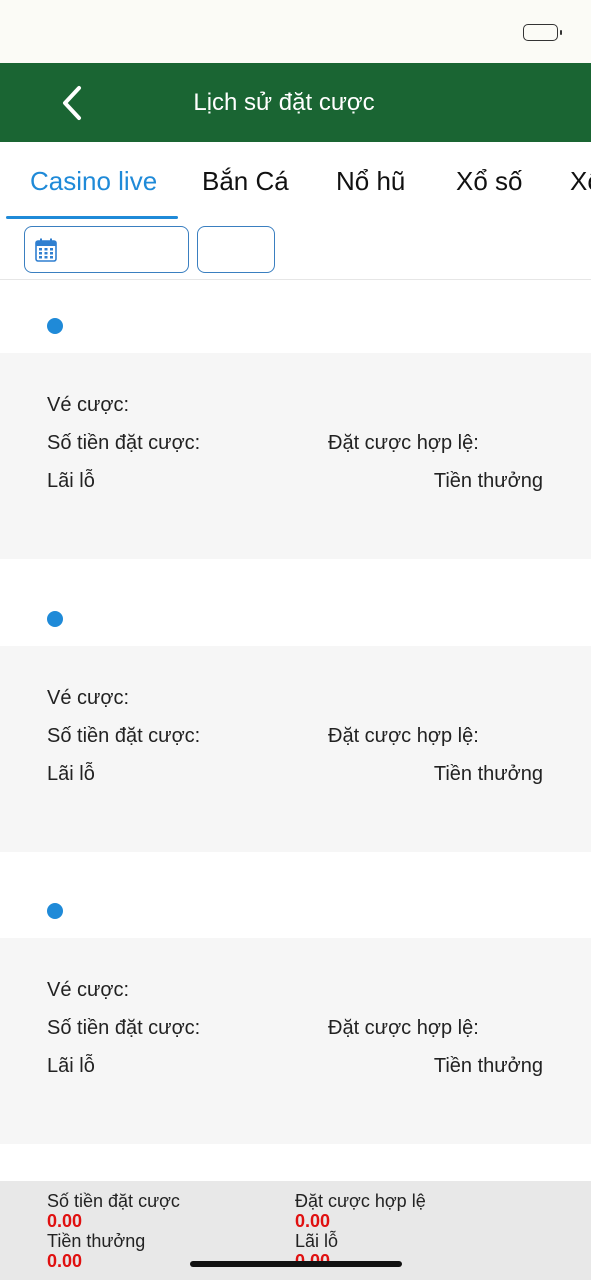 This screenshot has width=591, height=1280. Describe the element at coordinates (245, 181) in the screenshot. I see `tab-ban-ca: Bắn Cá` at that location.